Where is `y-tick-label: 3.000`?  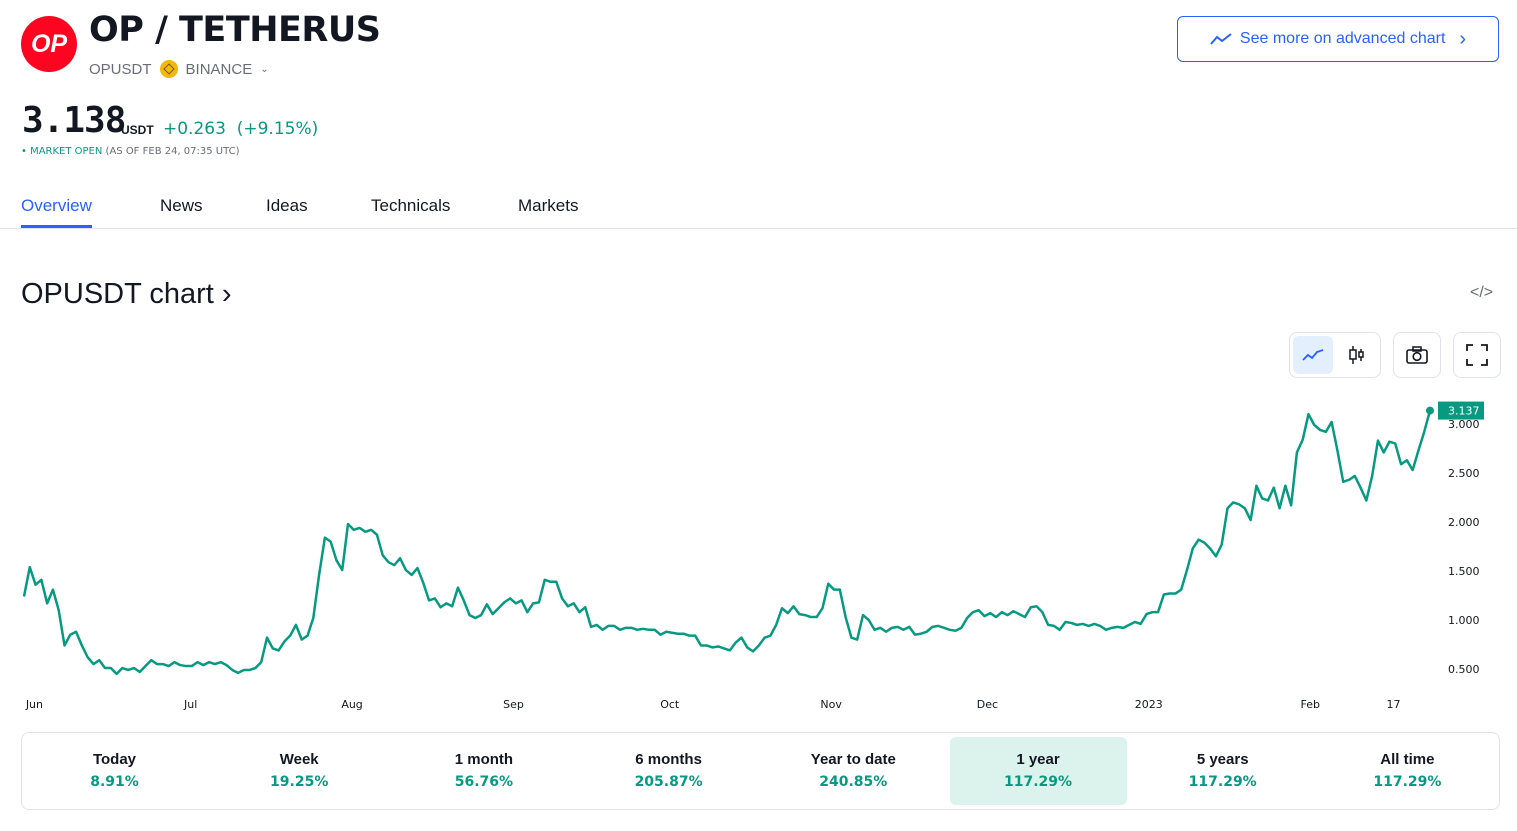
y-tick-label: 3.000 is located at coordinates (1464, 424).